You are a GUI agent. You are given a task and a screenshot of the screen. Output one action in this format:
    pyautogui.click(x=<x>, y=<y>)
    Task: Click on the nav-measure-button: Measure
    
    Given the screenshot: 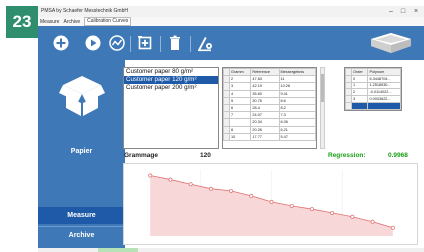 What is the action you would take?
    pyautogui.click(x=81, y=215)
    